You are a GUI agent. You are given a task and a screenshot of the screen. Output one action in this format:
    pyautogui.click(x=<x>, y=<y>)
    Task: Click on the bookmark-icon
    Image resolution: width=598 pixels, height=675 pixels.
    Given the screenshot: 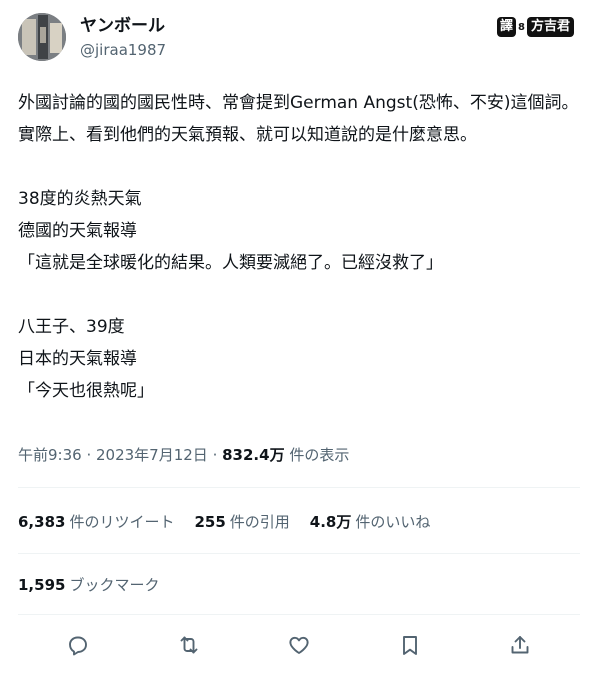 What is the action you would take?
    pyautogui.click(x=410, y=645)
    